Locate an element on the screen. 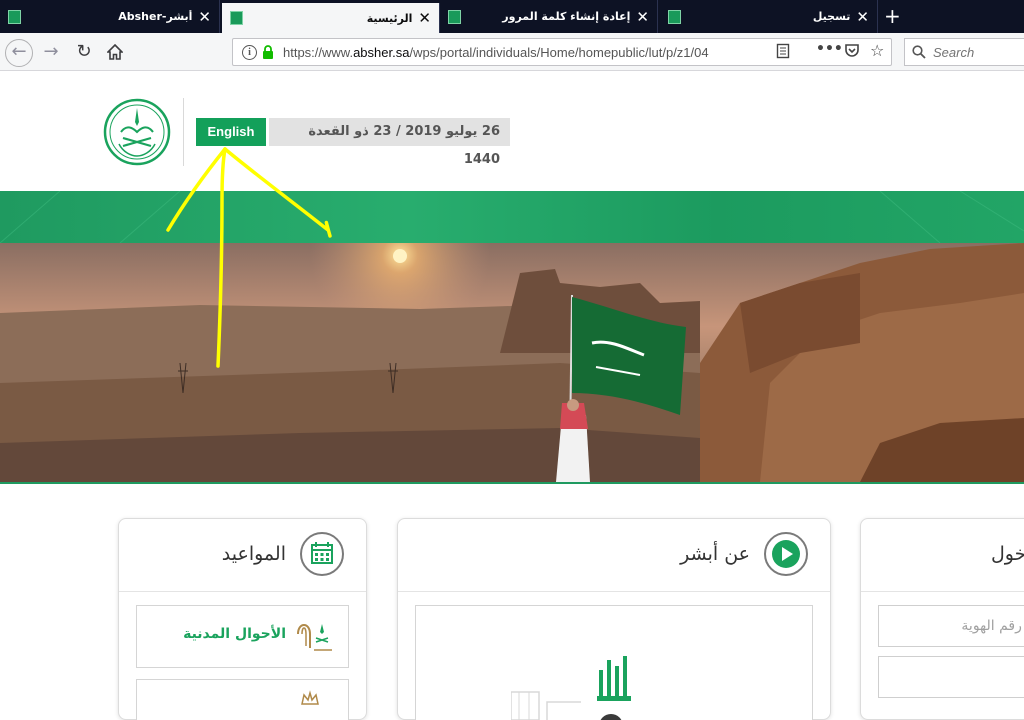 The width and height of the screenshot is (1024, 720). tab-title: إعادة إنشاء كلمة المرور is located at coordinates (566, 16).